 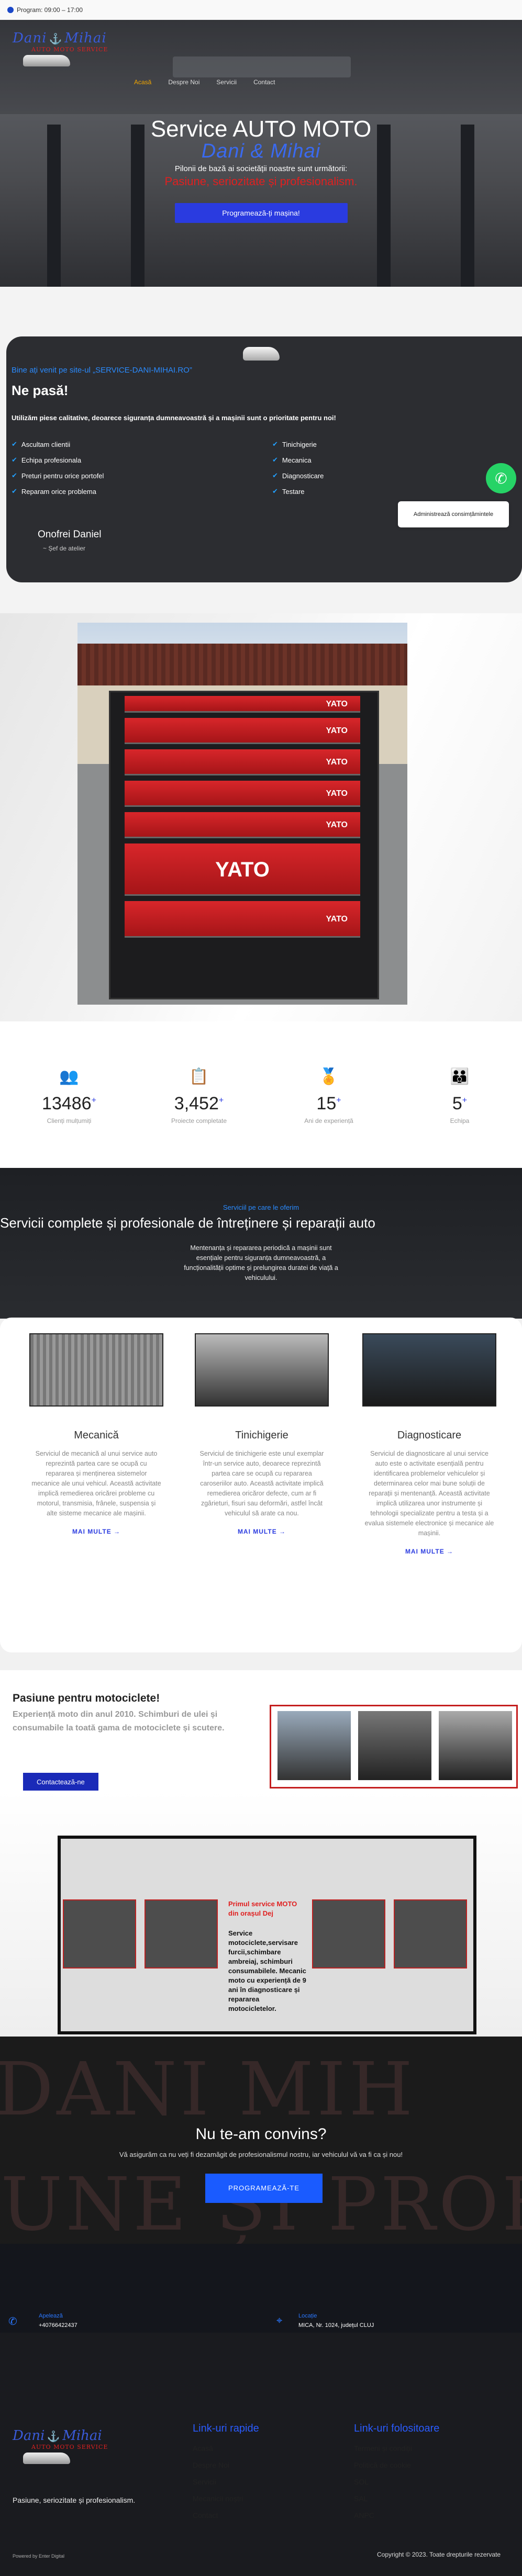 I want to click on location-label: Locație, so click(x=307, y=2316).